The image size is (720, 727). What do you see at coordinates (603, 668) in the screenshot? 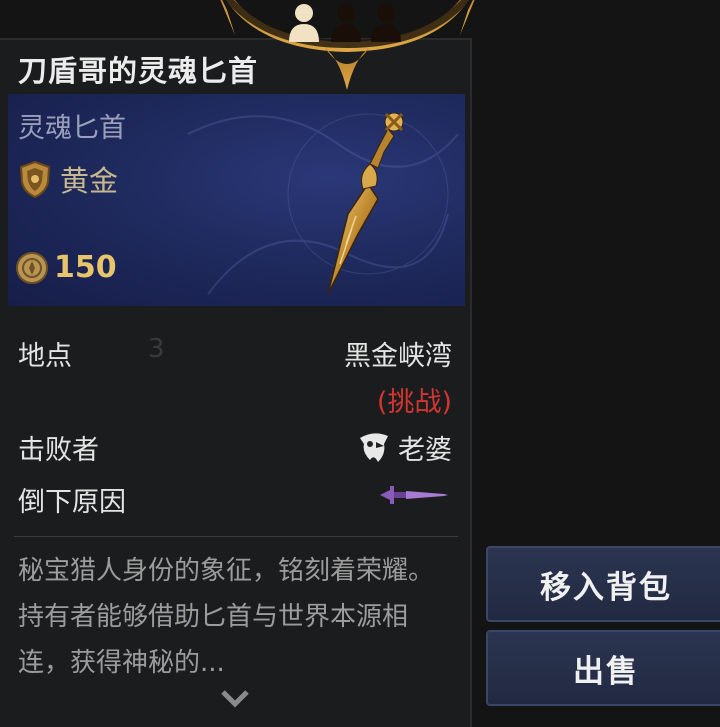
I see `sell-button: 出售` at bounding box center [603, 668].